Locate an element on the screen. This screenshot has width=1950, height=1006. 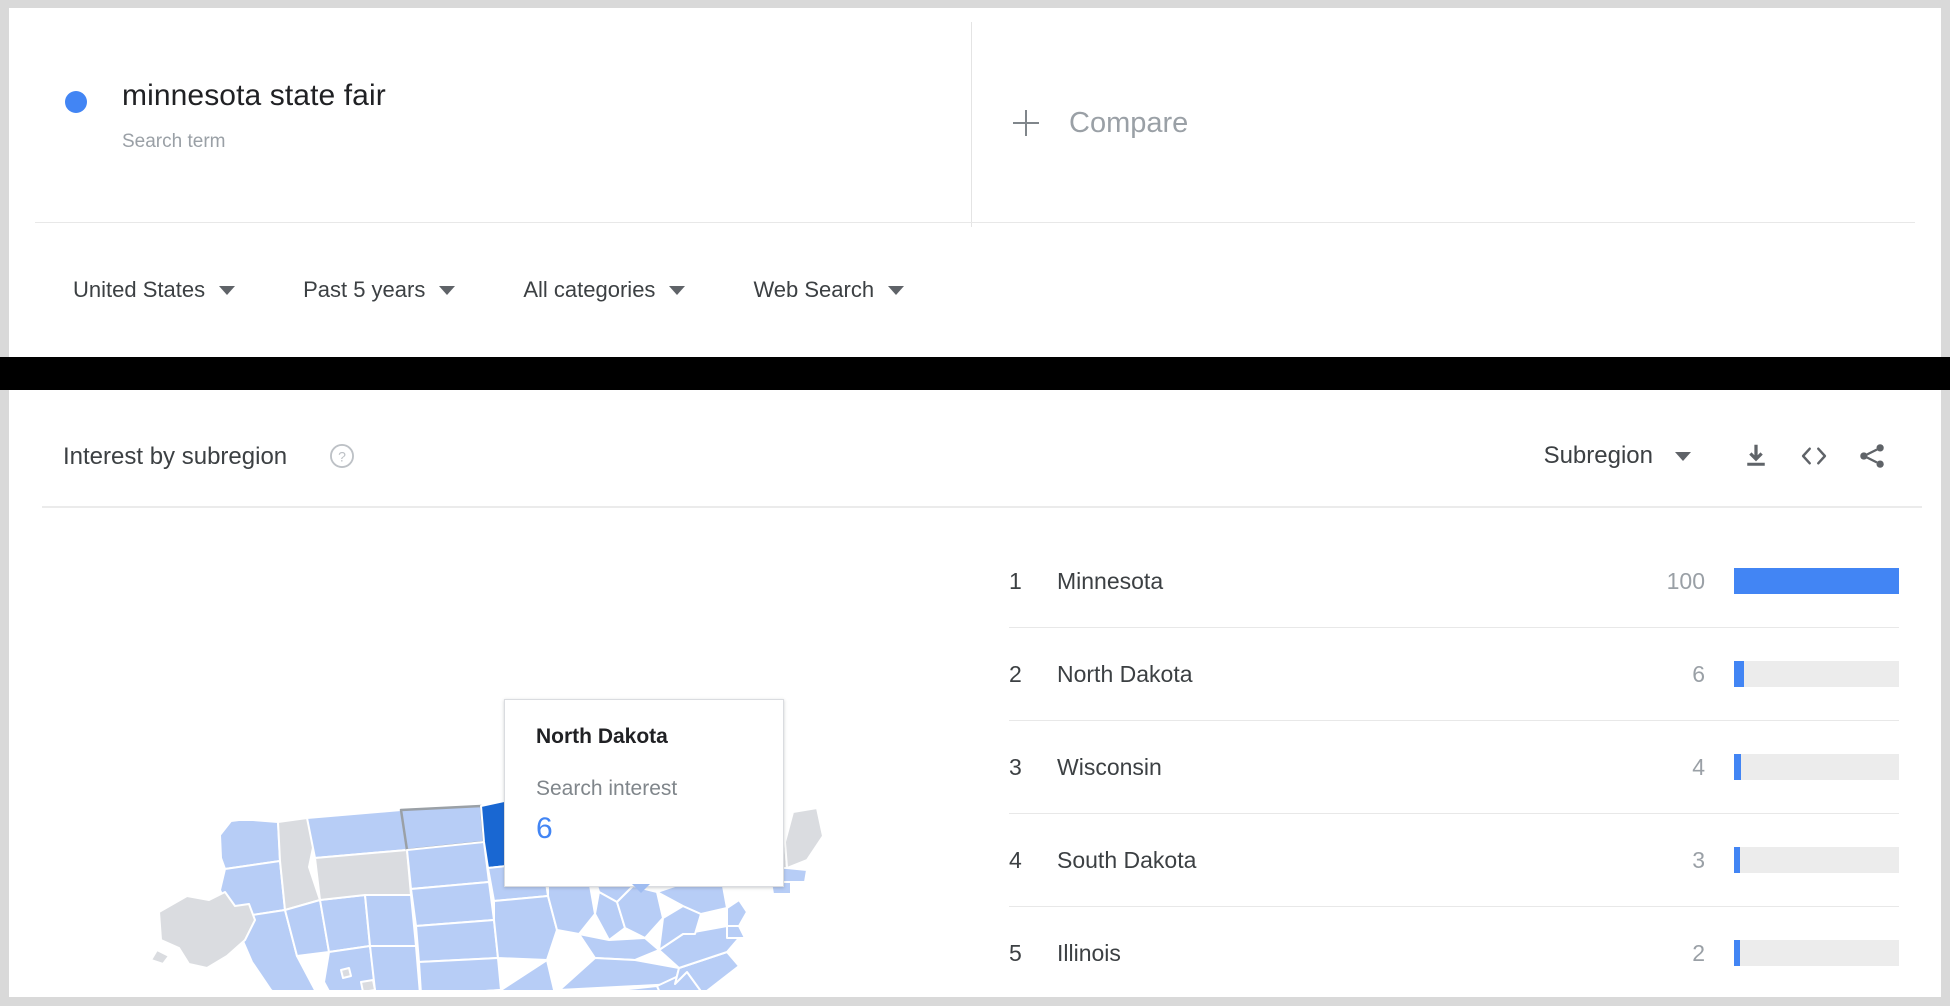
table-row: 1 Minnesota 100 is located at coordinates (1454, 581).